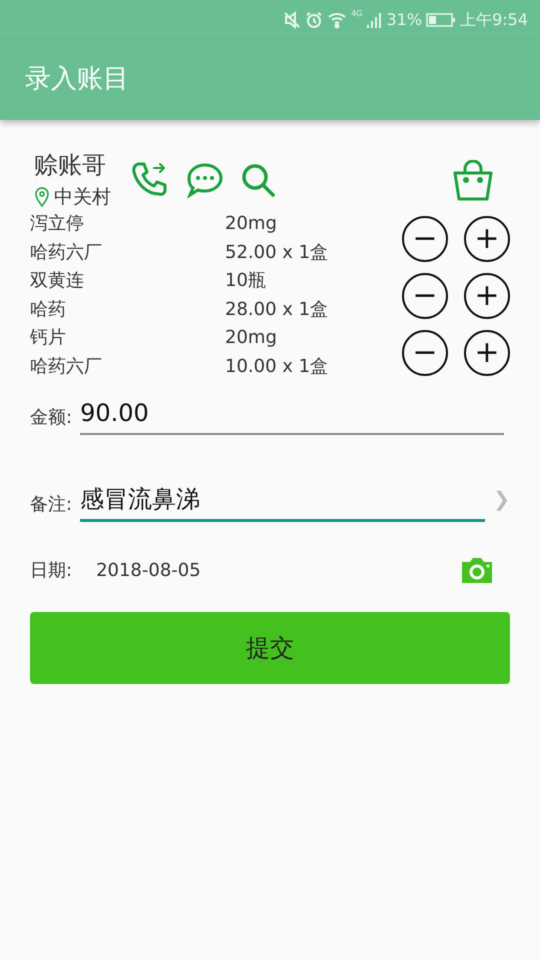  Describe the element at coordinates (374, 20) in the screenshot. I see `signal-icon` at that location.